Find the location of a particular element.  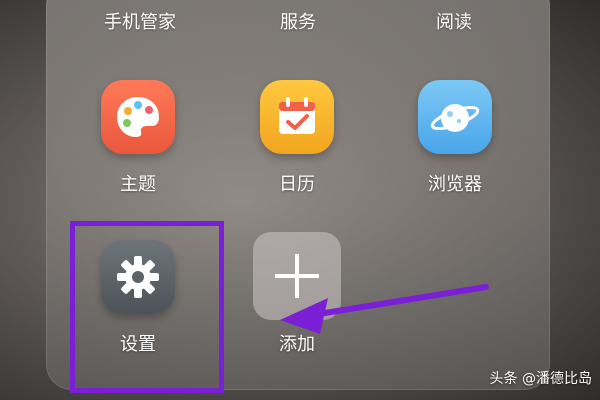

watermark: 头条 @潘德比岛 is located at coordinates (540, 379).